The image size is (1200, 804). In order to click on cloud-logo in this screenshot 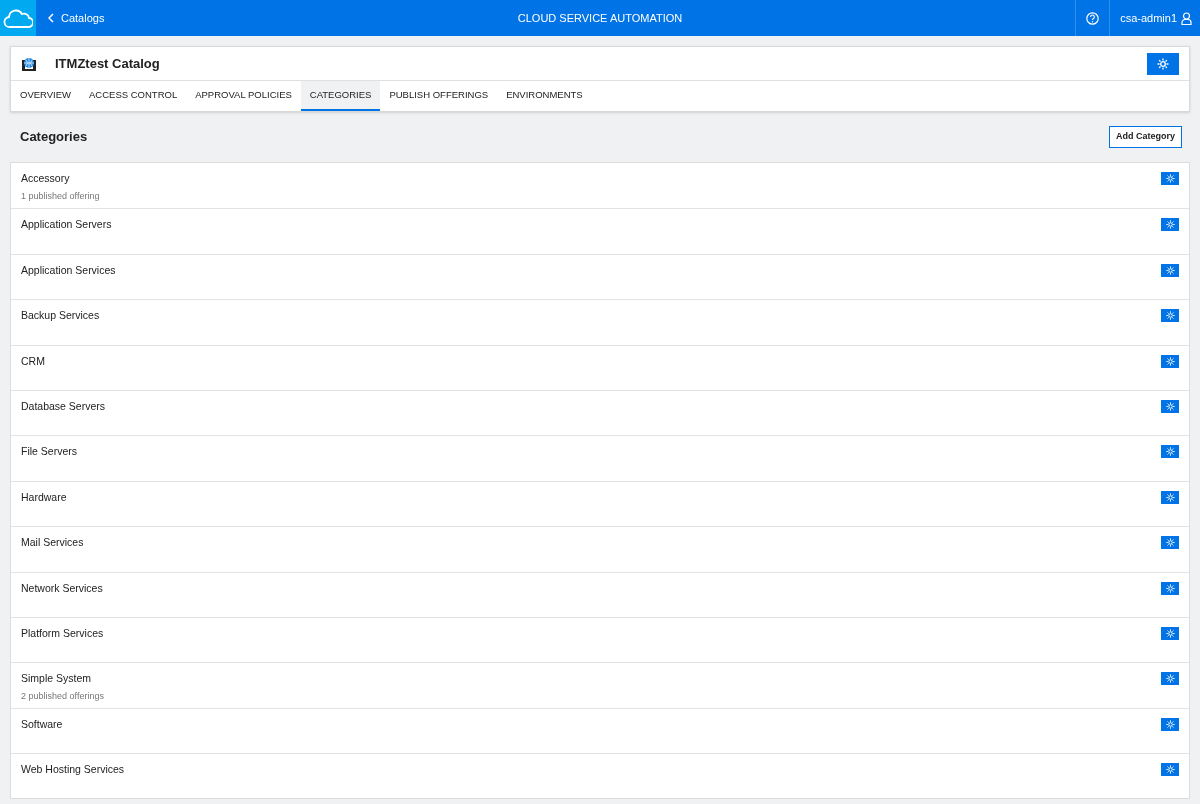, I will do `click(18, 18)`.